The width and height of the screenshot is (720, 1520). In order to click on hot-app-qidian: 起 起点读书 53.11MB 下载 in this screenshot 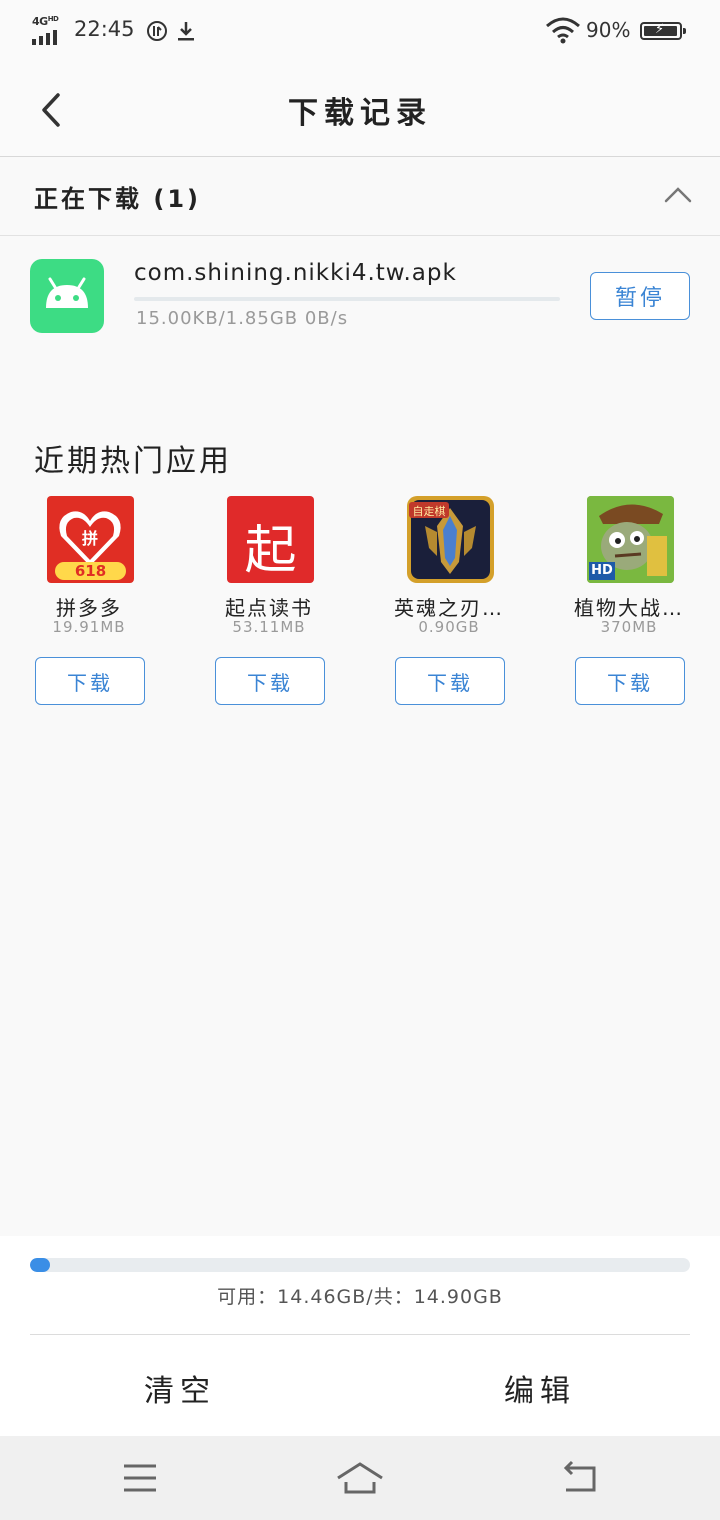, I will do `click(285, 601)`.